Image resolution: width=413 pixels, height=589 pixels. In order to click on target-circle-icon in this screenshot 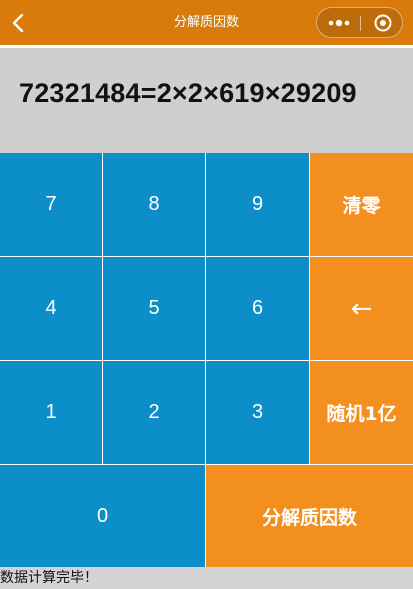, I will do `click(382, 22)`.